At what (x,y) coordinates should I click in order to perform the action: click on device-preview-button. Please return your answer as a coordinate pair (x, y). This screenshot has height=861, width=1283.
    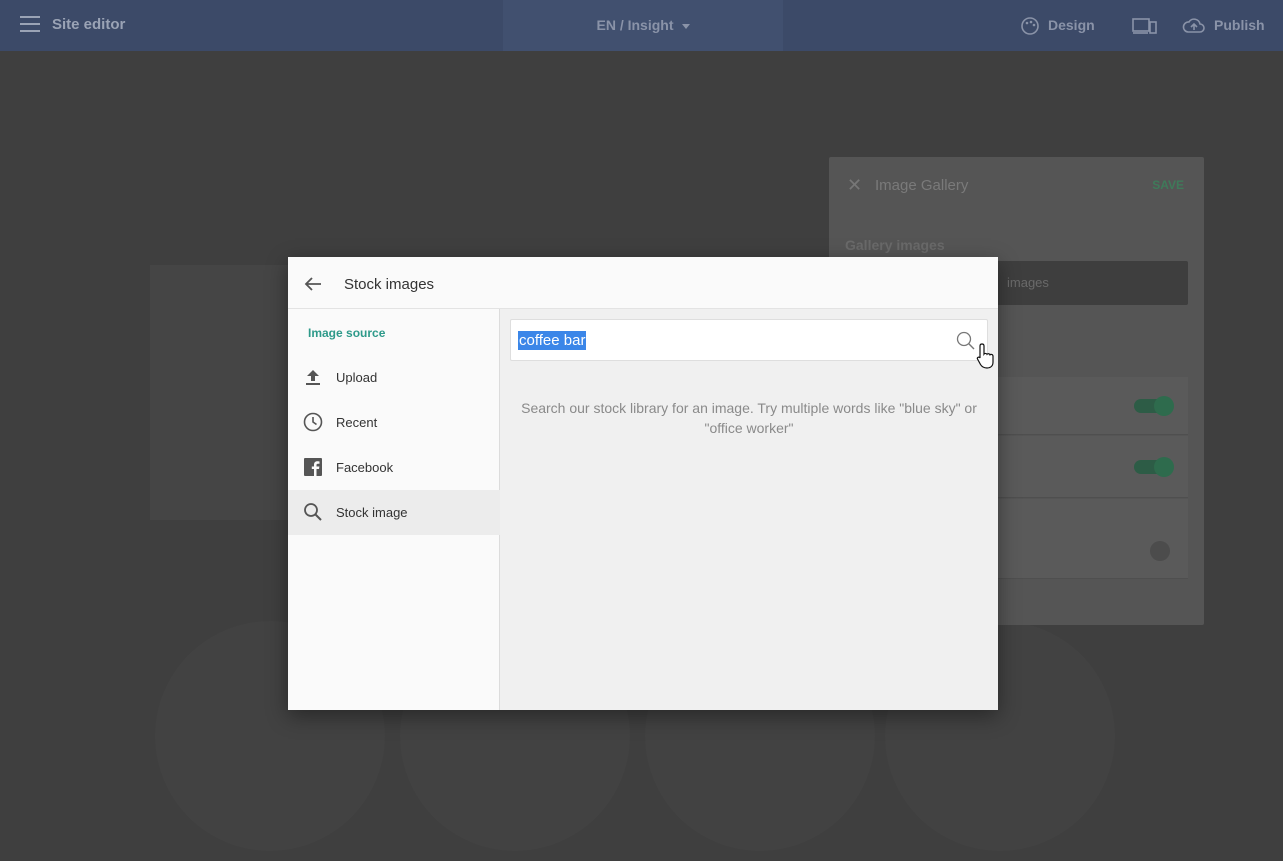
    Looking at the image, I should click on (1149, 25).